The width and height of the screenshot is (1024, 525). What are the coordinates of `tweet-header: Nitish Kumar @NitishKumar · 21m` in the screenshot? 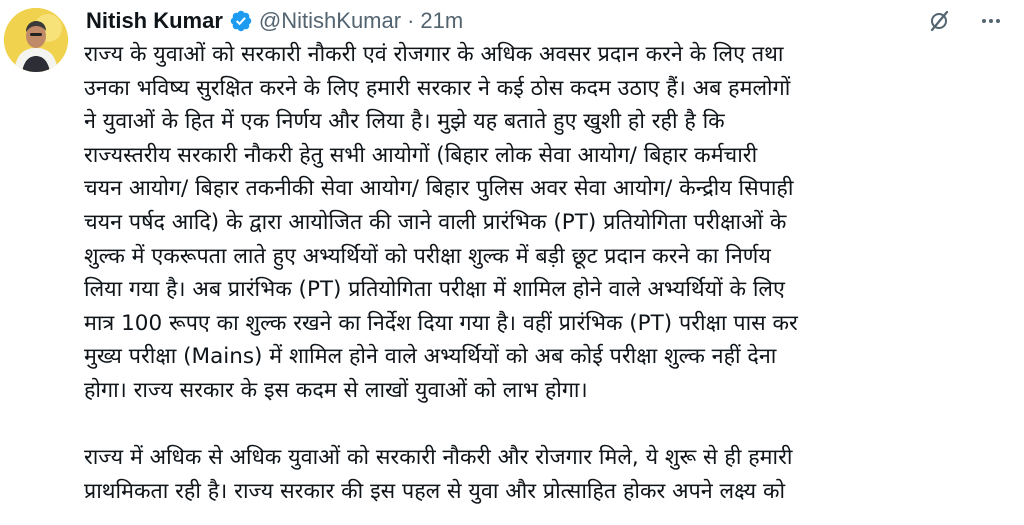 It's located at (274, 21).